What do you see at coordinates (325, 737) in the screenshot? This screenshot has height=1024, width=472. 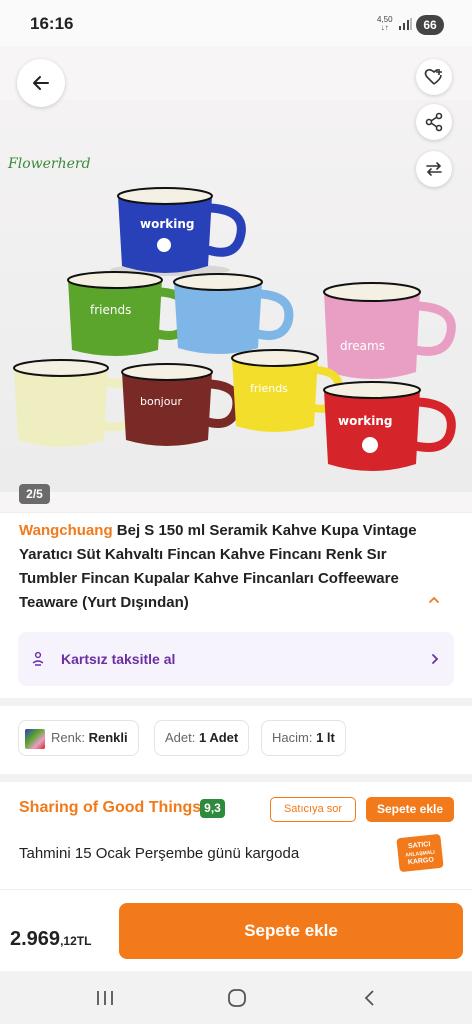 I see `variant-value: 1 lt` at bounding box center [325, 737].